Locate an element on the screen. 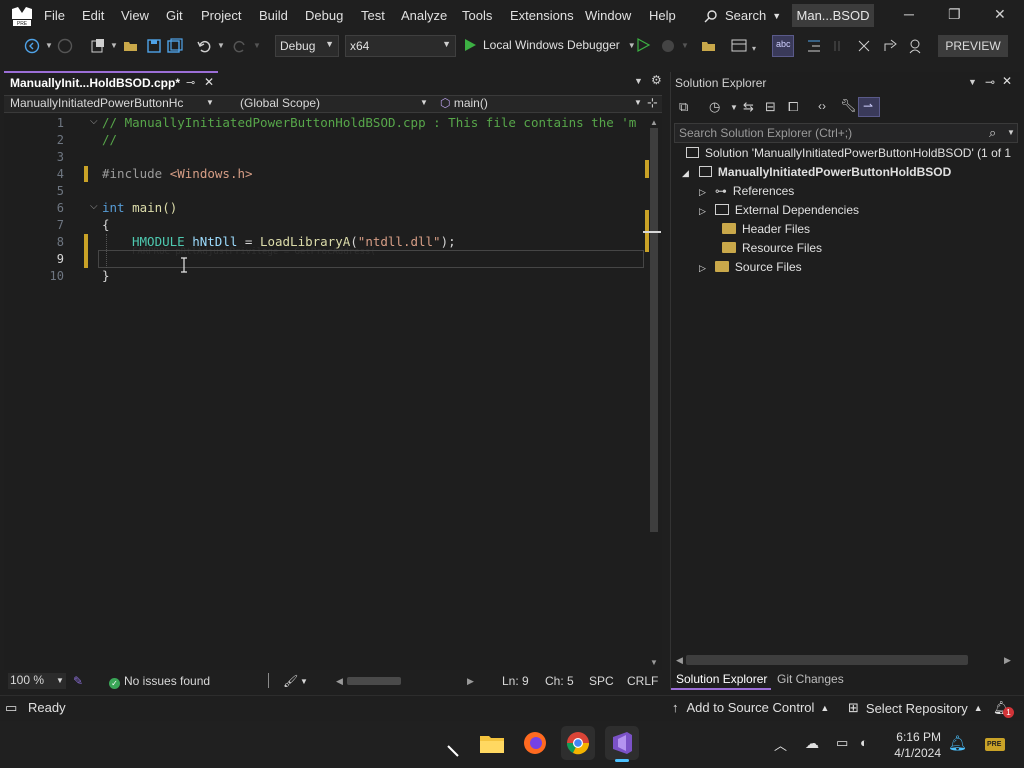 The image size is (1024, 768). show-all-files-icon: ⧠ is located at coordinates (793, 107).